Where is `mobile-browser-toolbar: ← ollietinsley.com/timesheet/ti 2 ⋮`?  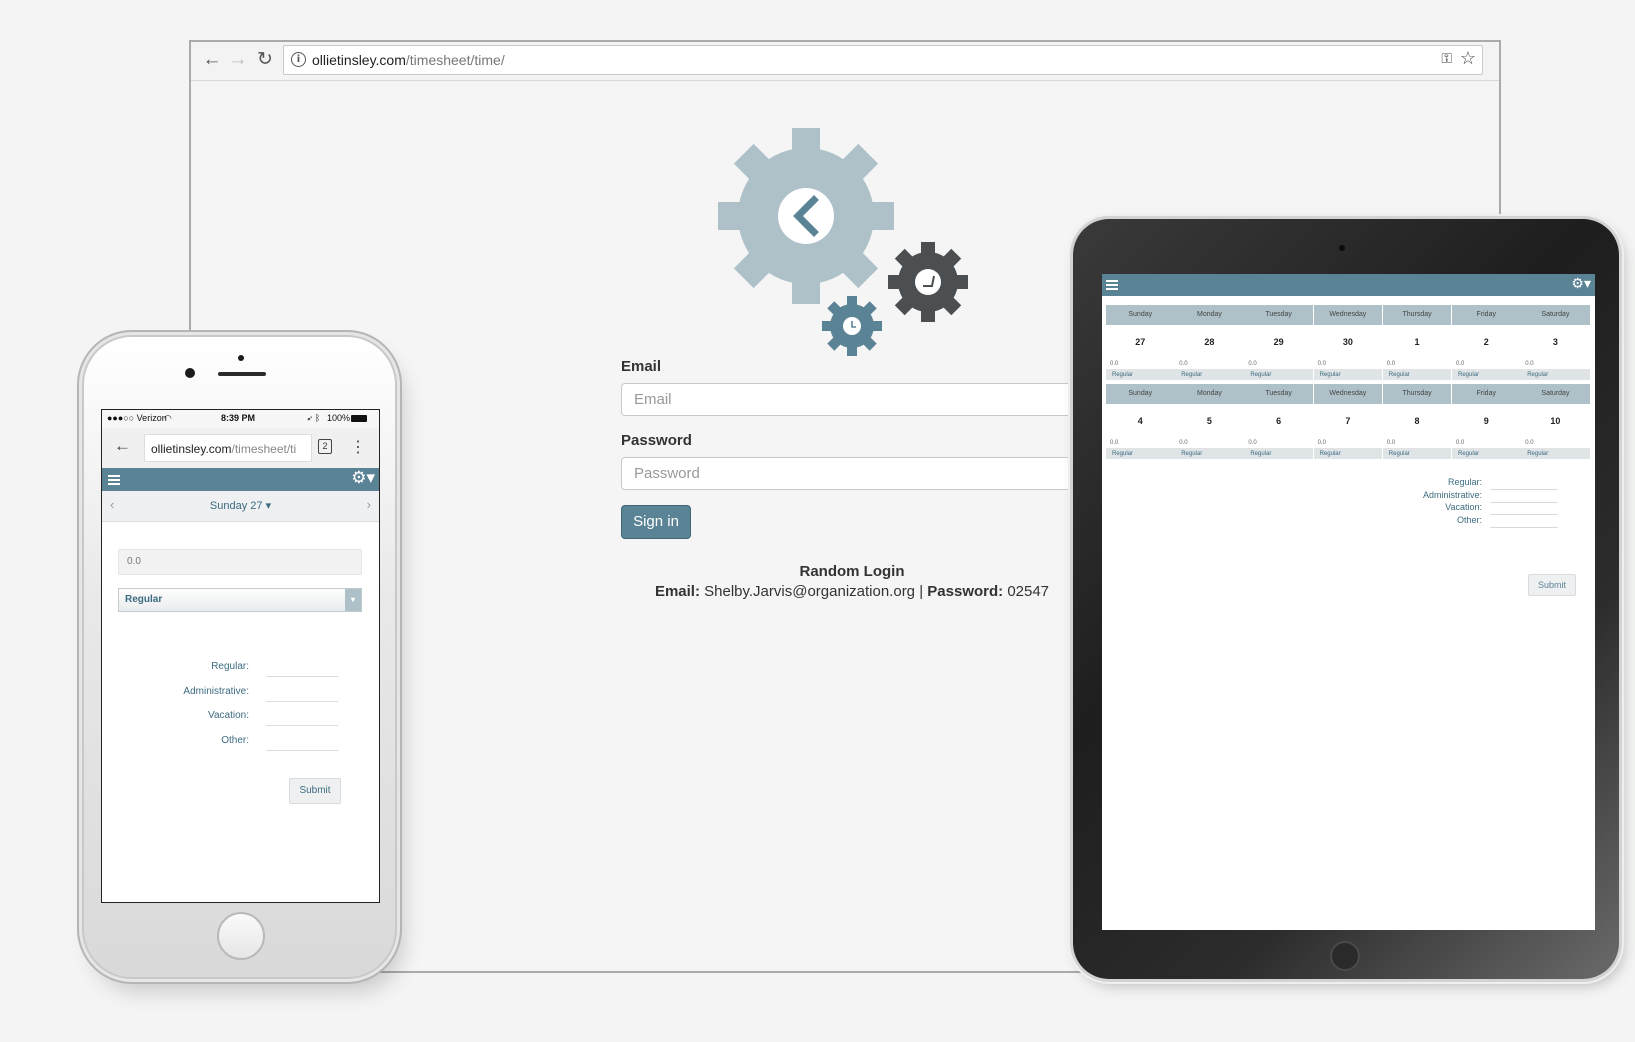
mobile-browser-toolbar: ← ollietinsley.com/timesheet/ti 2 ⋮ is located at coordinates (240, 448).